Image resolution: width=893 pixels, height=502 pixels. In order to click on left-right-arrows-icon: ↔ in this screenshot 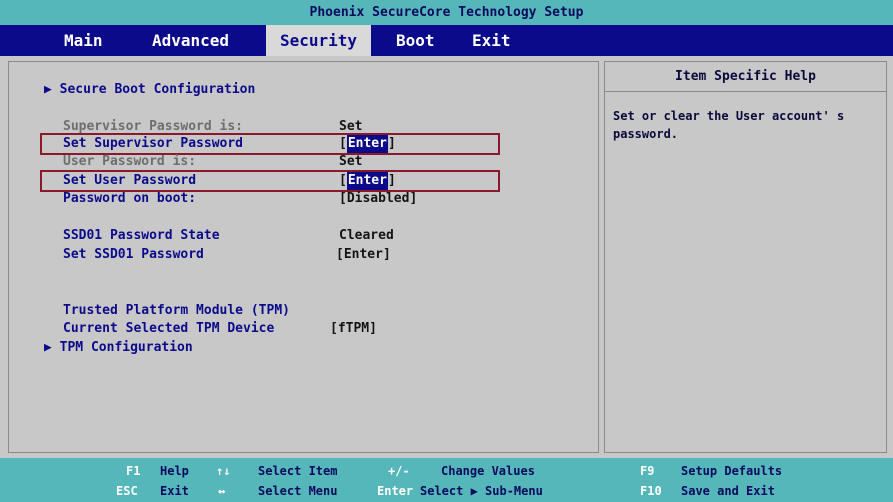, I will do `click(222, 491)`.